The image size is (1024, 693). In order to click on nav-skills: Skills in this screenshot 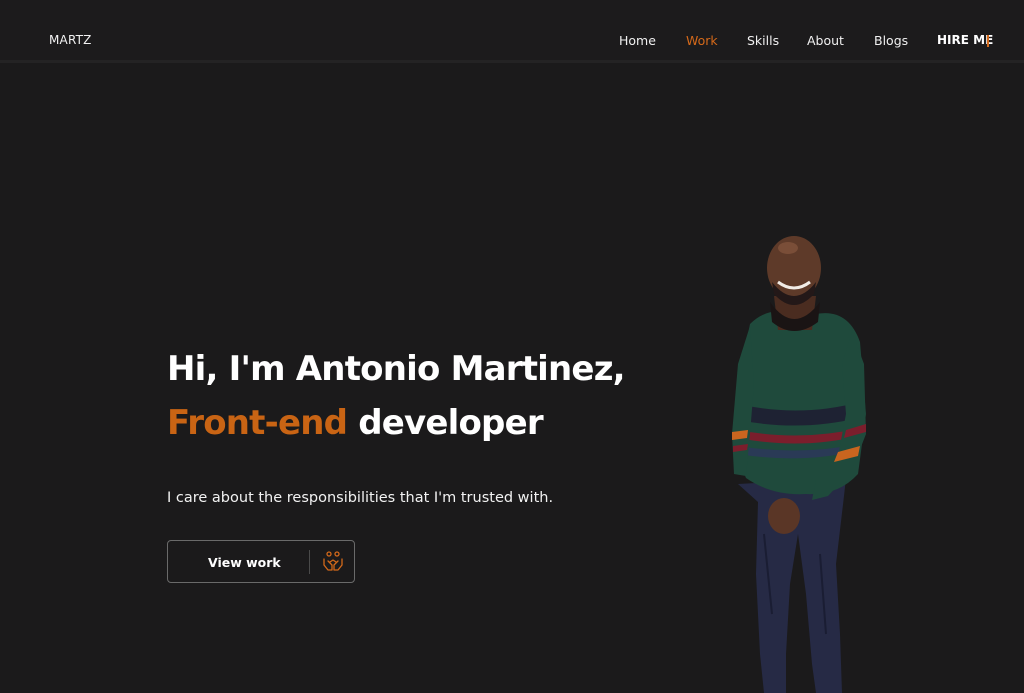, I will do `click(763, 40)`.